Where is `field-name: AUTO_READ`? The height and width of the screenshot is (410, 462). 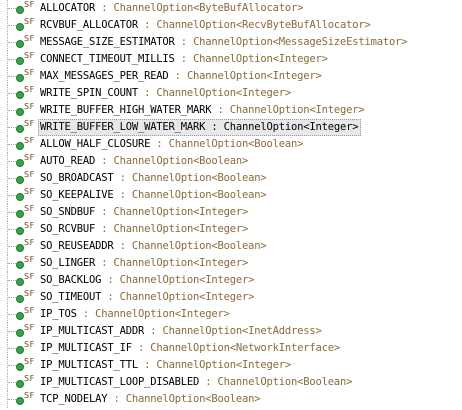 field-name: AUTO_READ is located at coordinates (68, 161).